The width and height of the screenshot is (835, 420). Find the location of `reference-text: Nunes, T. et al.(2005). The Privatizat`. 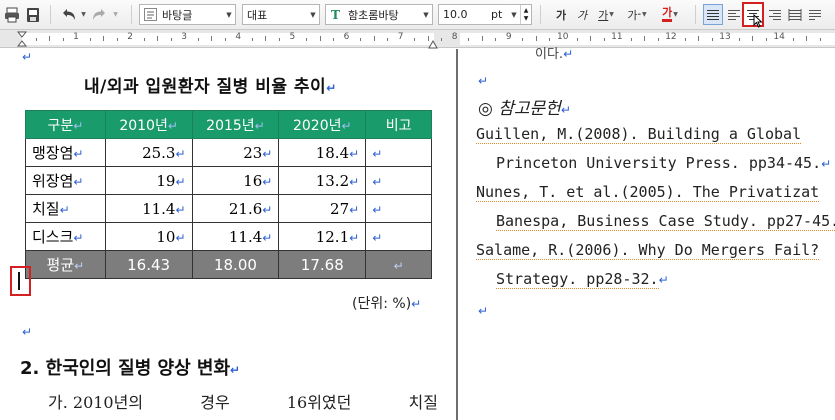

reference-text: Nunes, T. et al.(2005). The Privatizat is located at coordinates (648, 192).